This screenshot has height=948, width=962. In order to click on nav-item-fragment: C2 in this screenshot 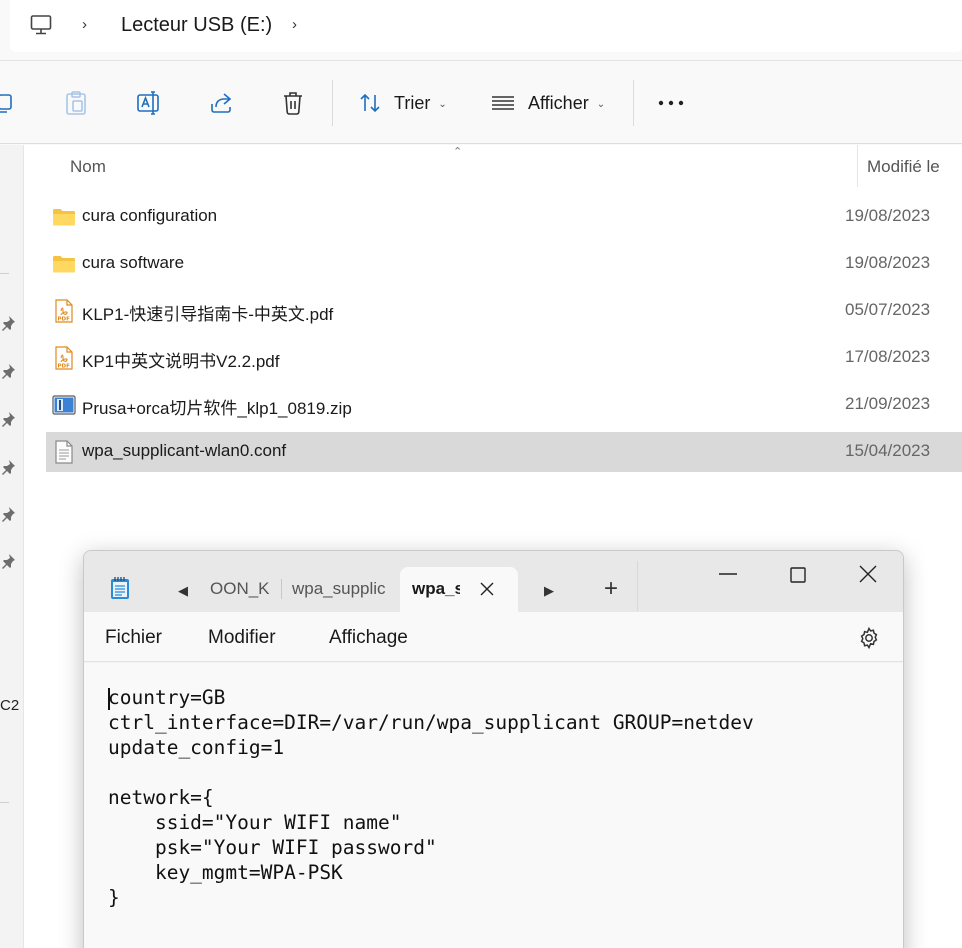, I will do `click(9, 705)`.